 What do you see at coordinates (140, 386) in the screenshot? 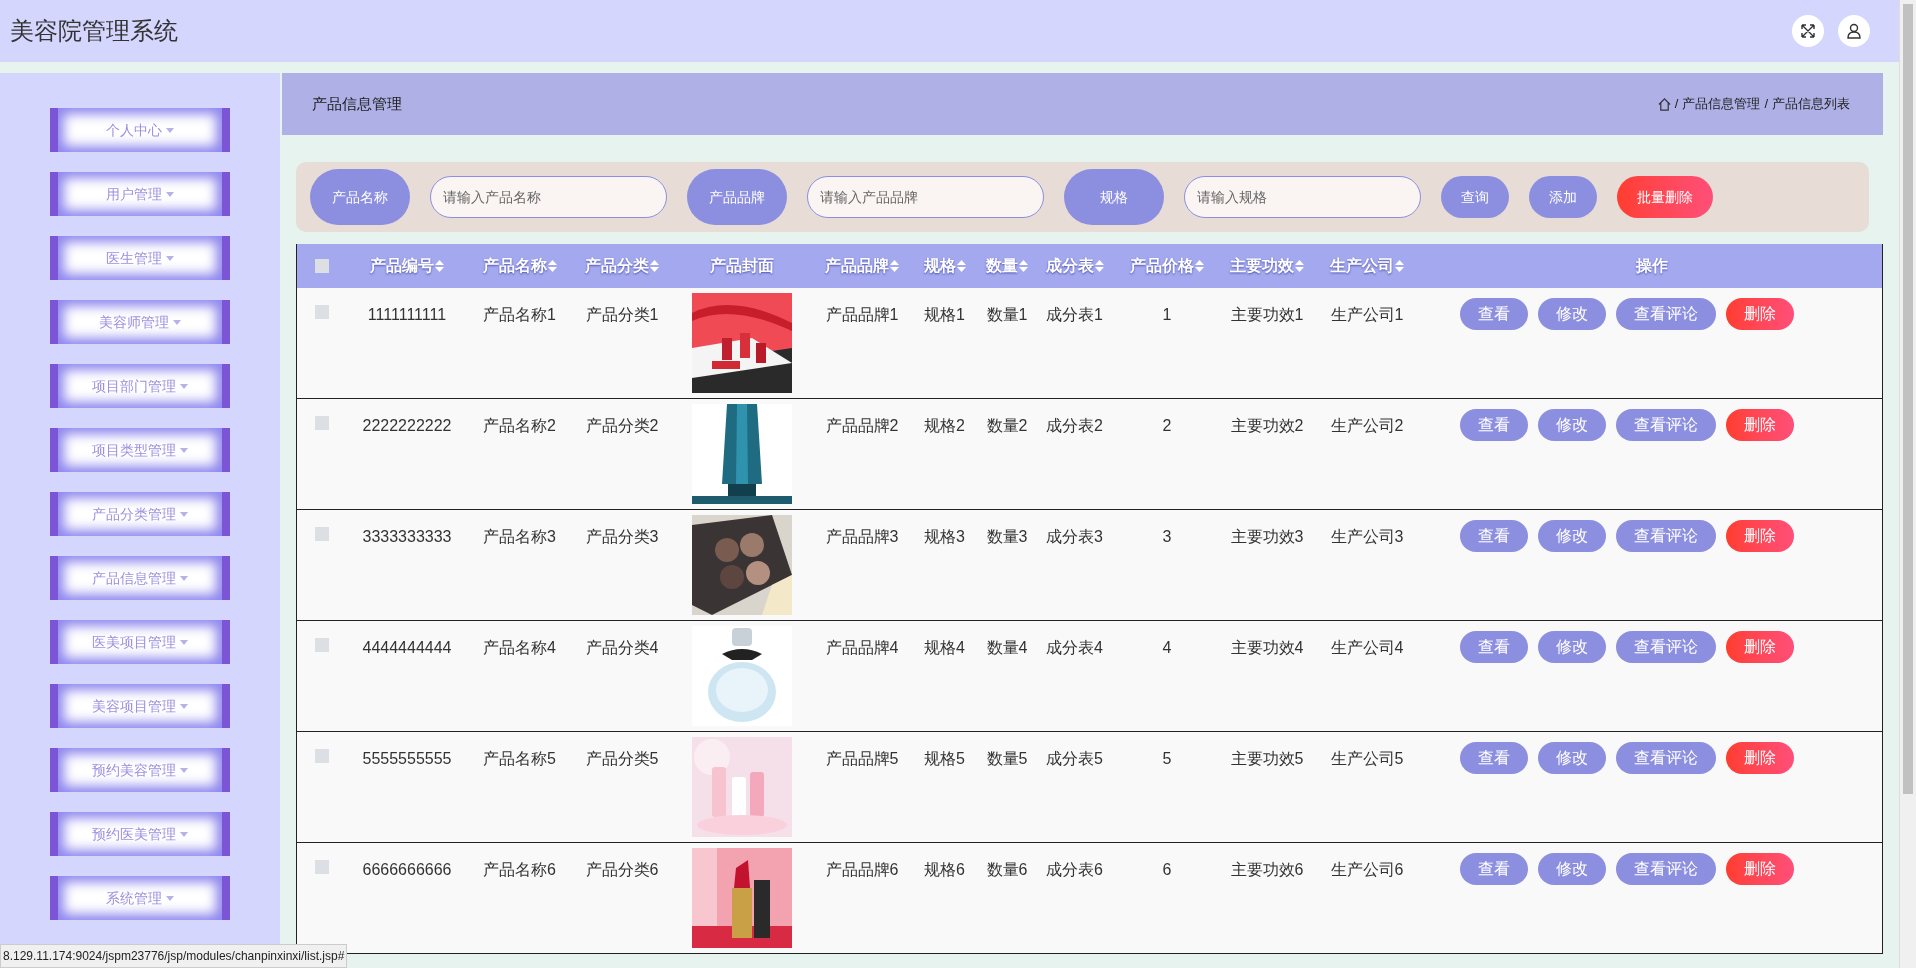
I see `sidebar-item: 项目部门管理` at bounding box center [140, 386].